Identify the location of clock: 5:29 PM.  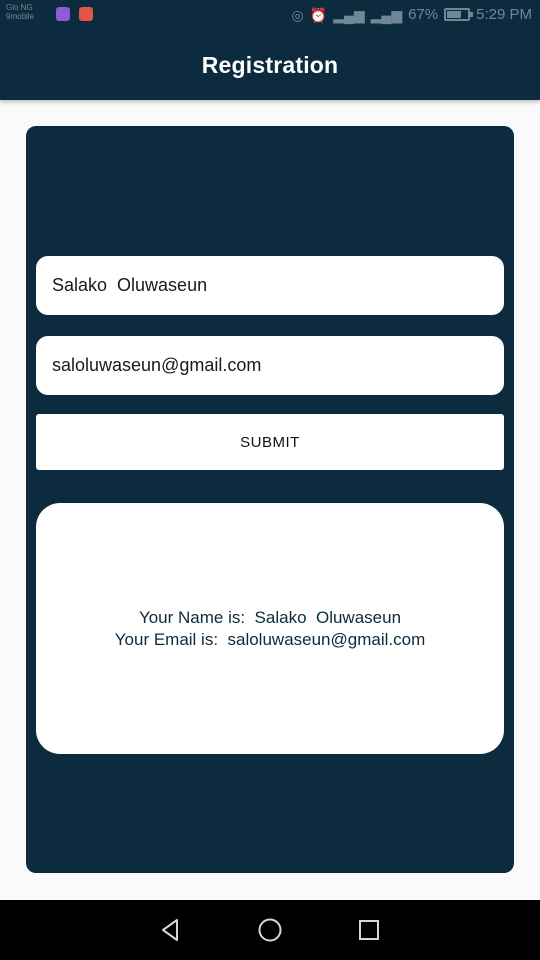
(504, 14).